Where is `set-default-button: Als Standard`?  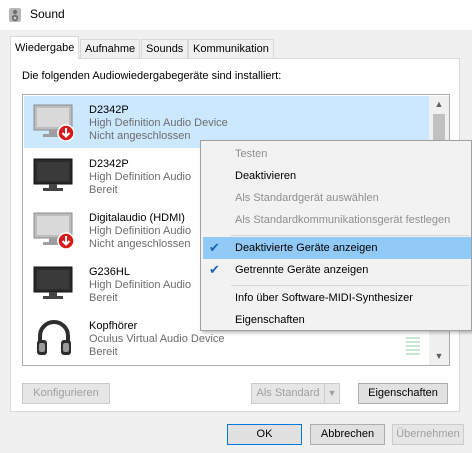 set-default-button: Als Standard is located at coordinates (288, 393).